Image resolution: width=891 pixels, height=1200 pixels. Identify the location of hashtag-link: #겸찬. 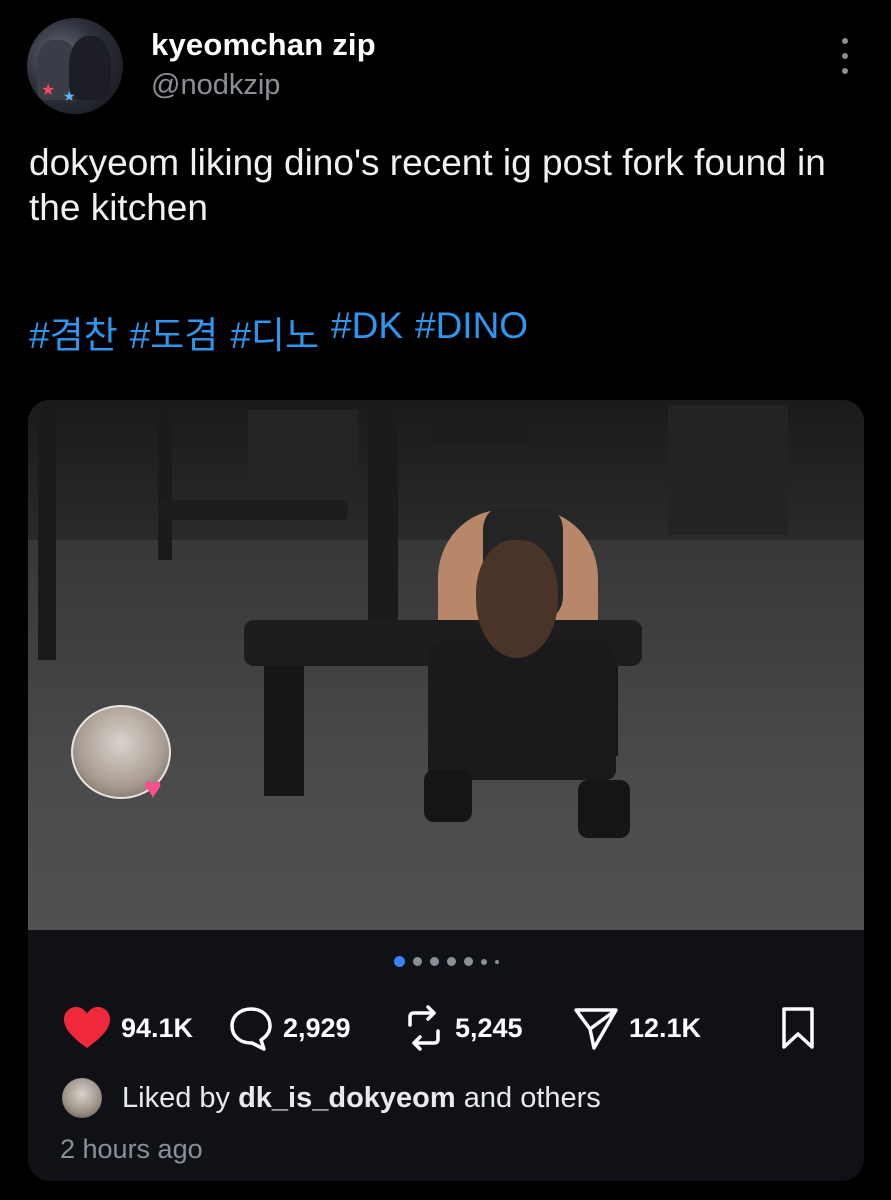
(73, 332).